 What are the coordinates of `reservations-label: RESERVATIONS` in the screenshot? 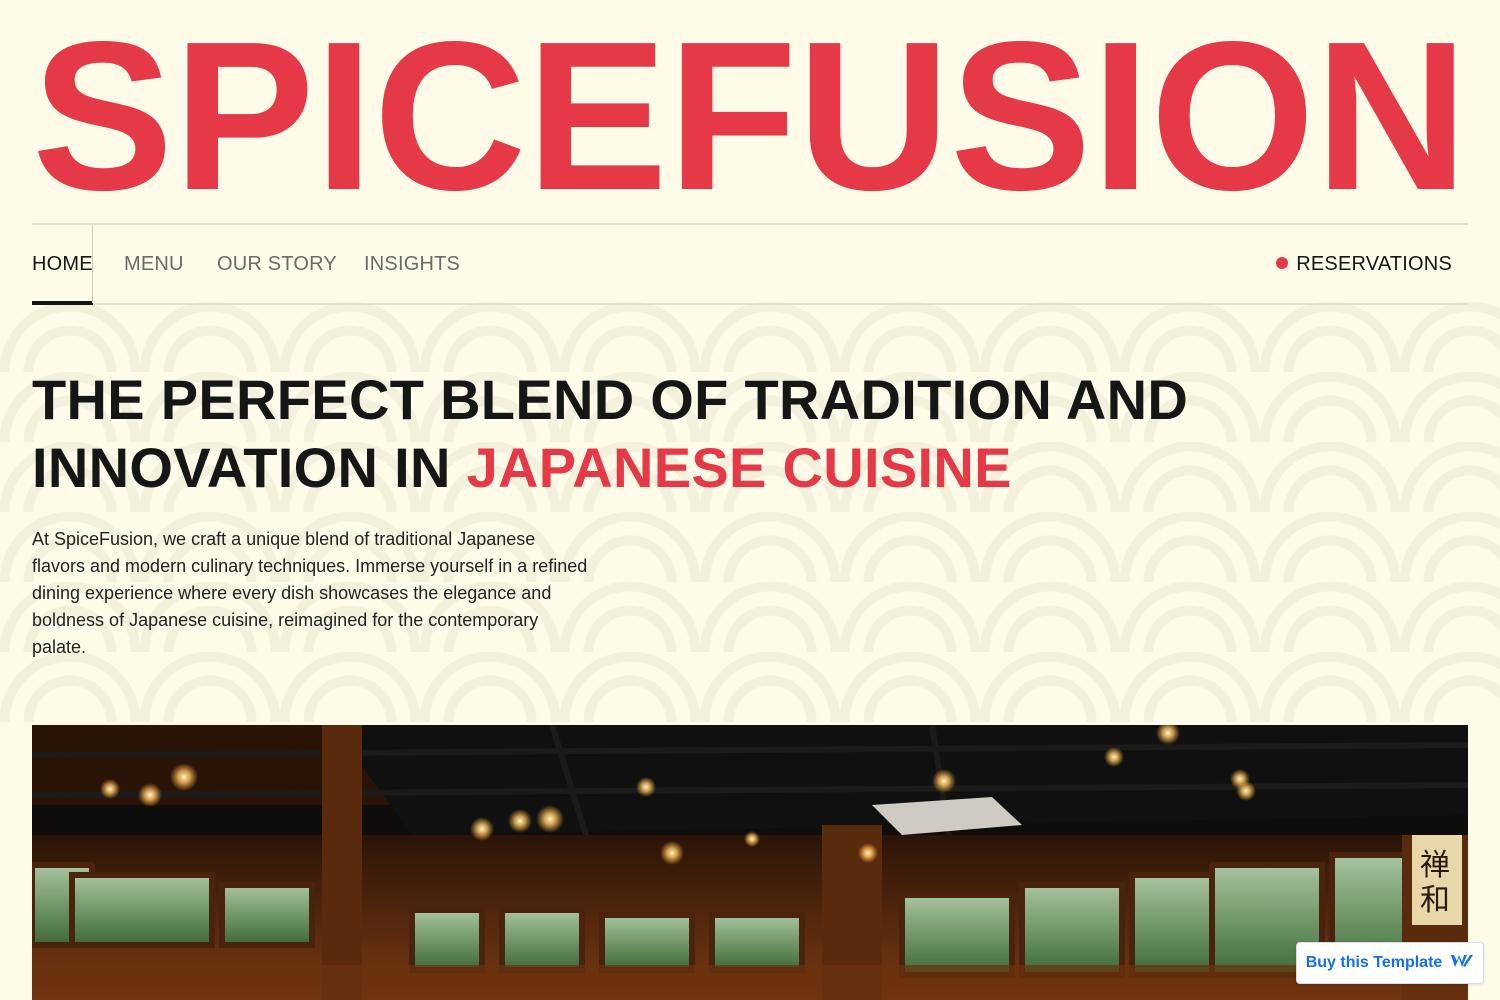 It's located at (1374, 264).